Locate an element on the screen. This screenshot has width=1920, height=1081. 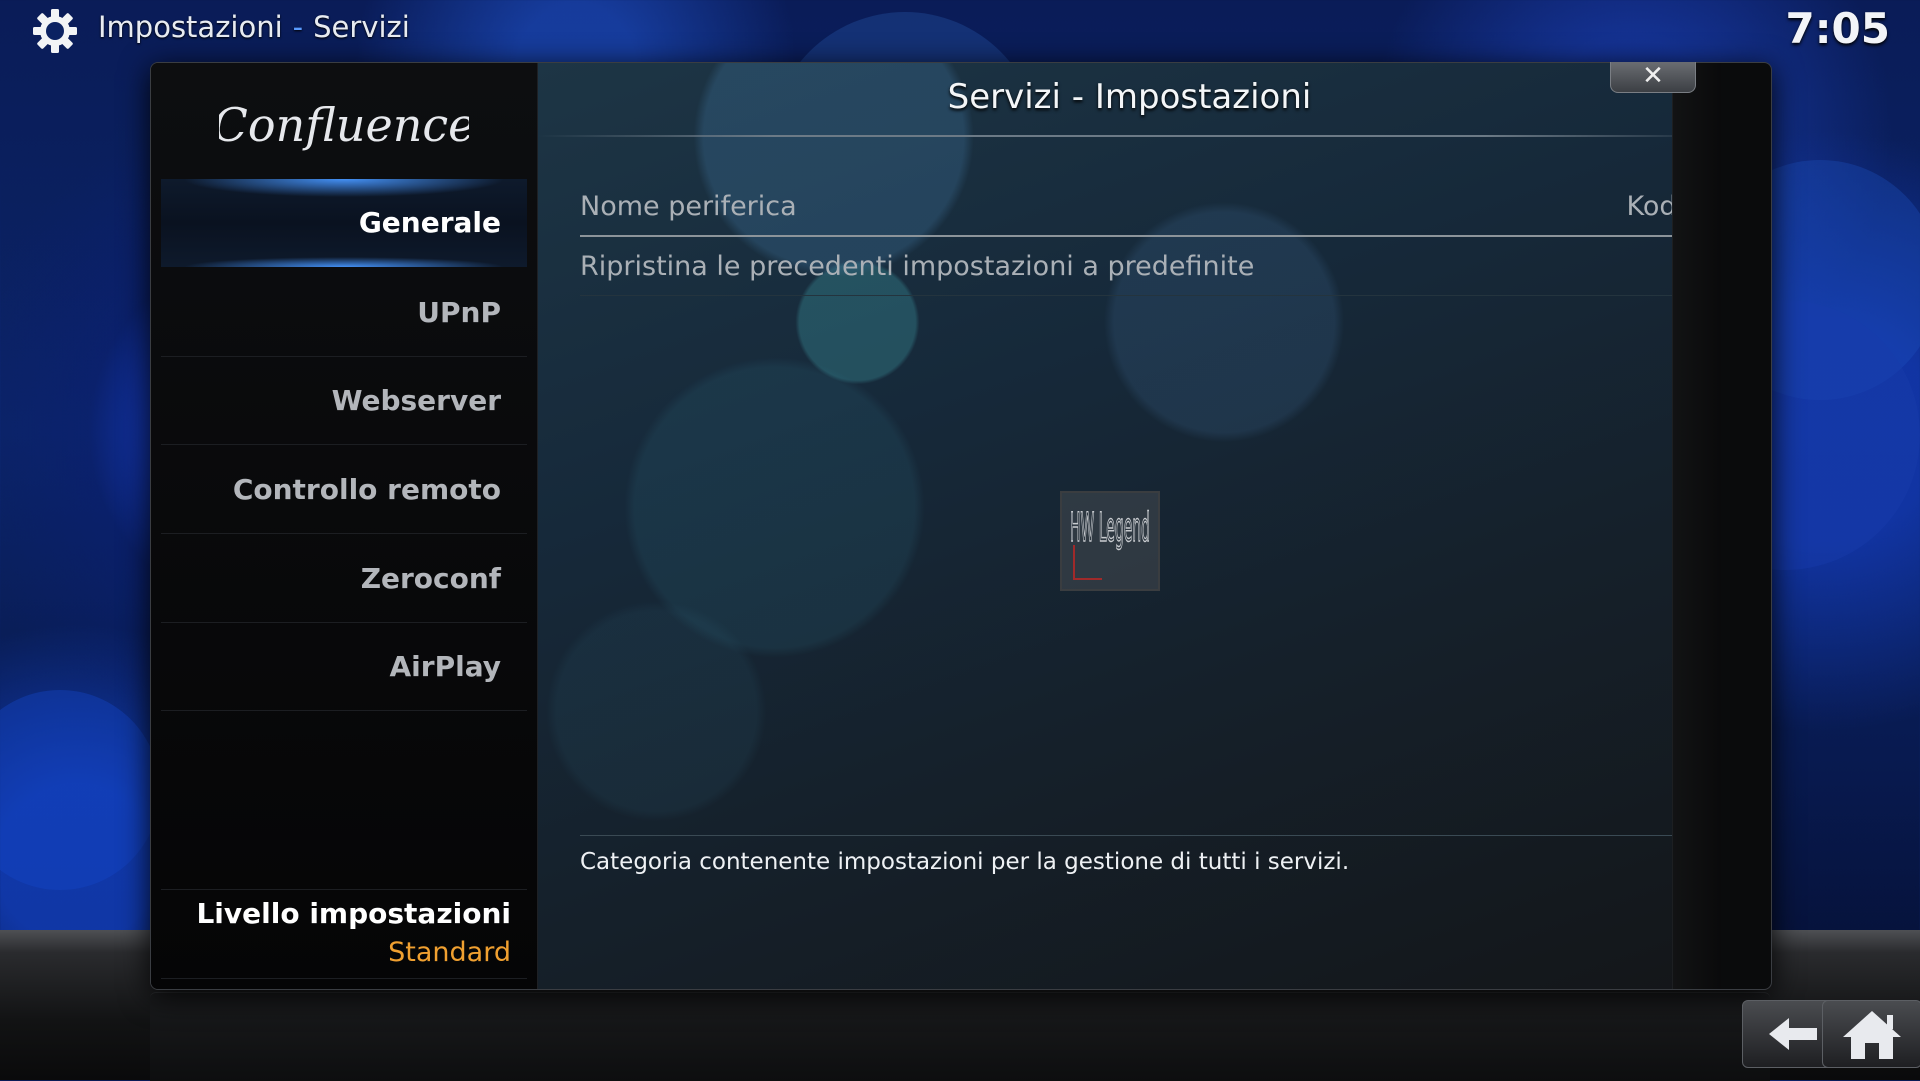
home-icon is located at coordinates (1872, 1035).